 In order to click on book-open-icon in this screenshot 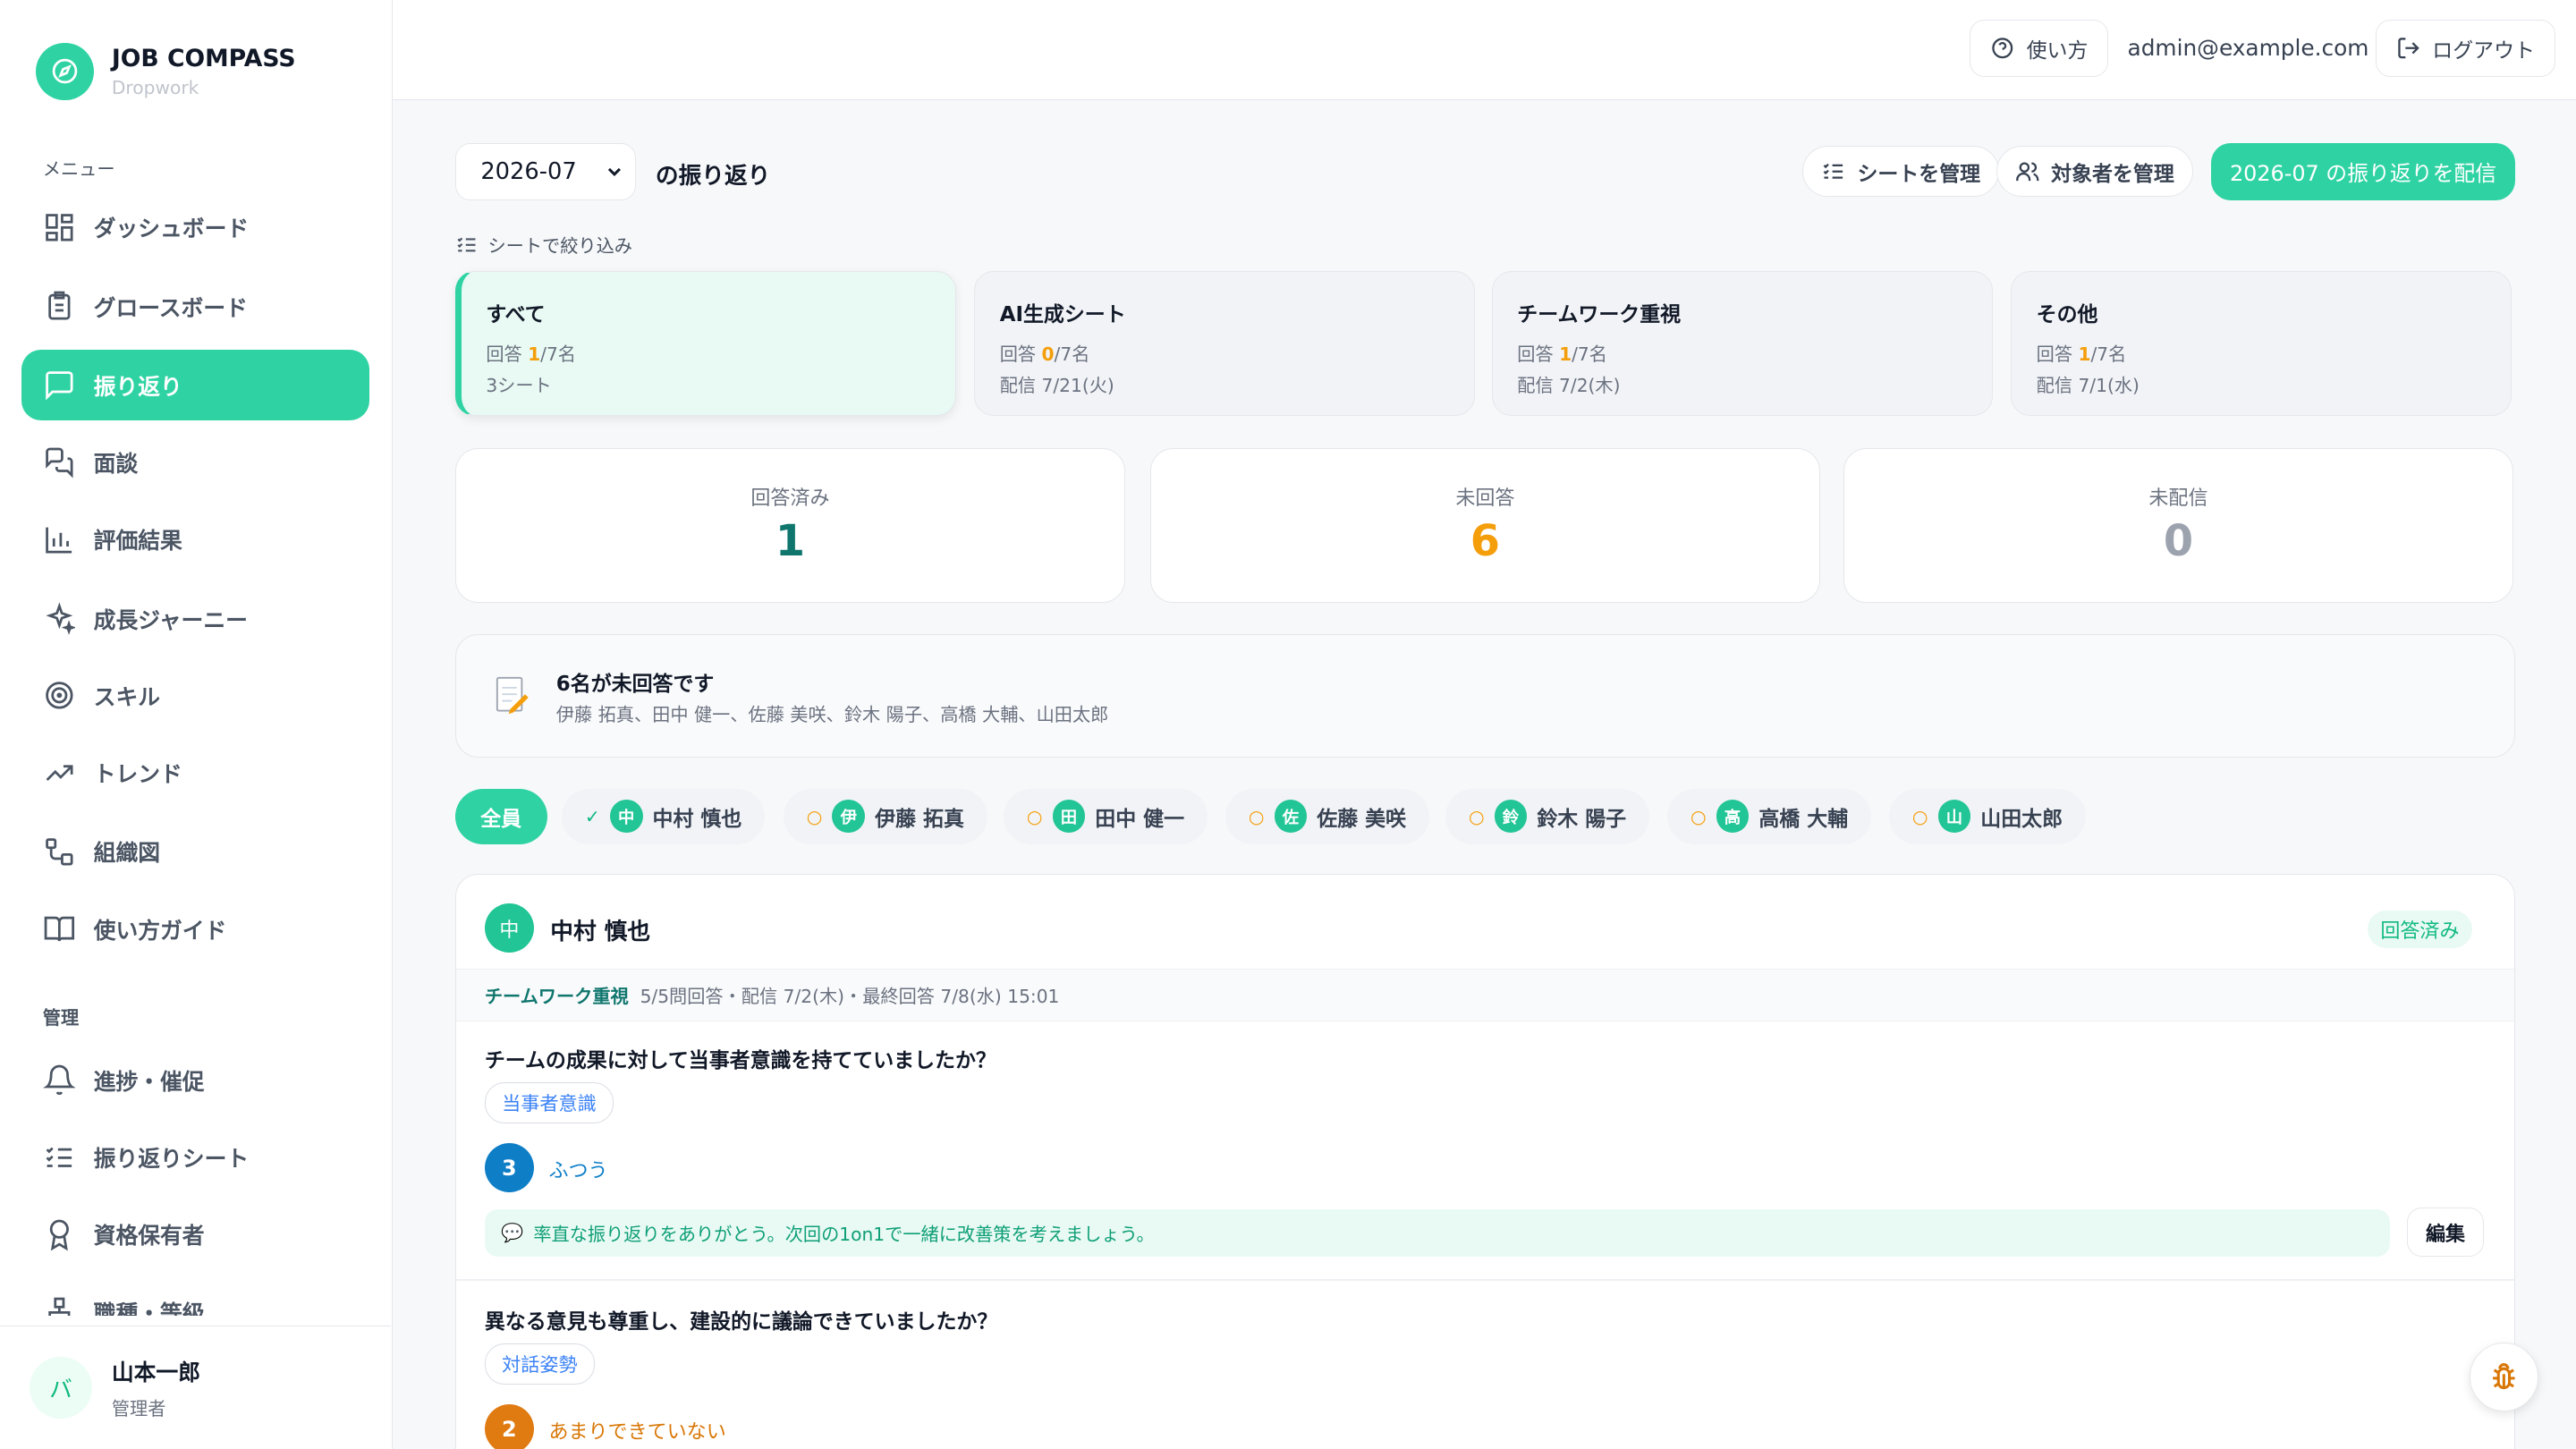, I will do `click(59, 929)`.